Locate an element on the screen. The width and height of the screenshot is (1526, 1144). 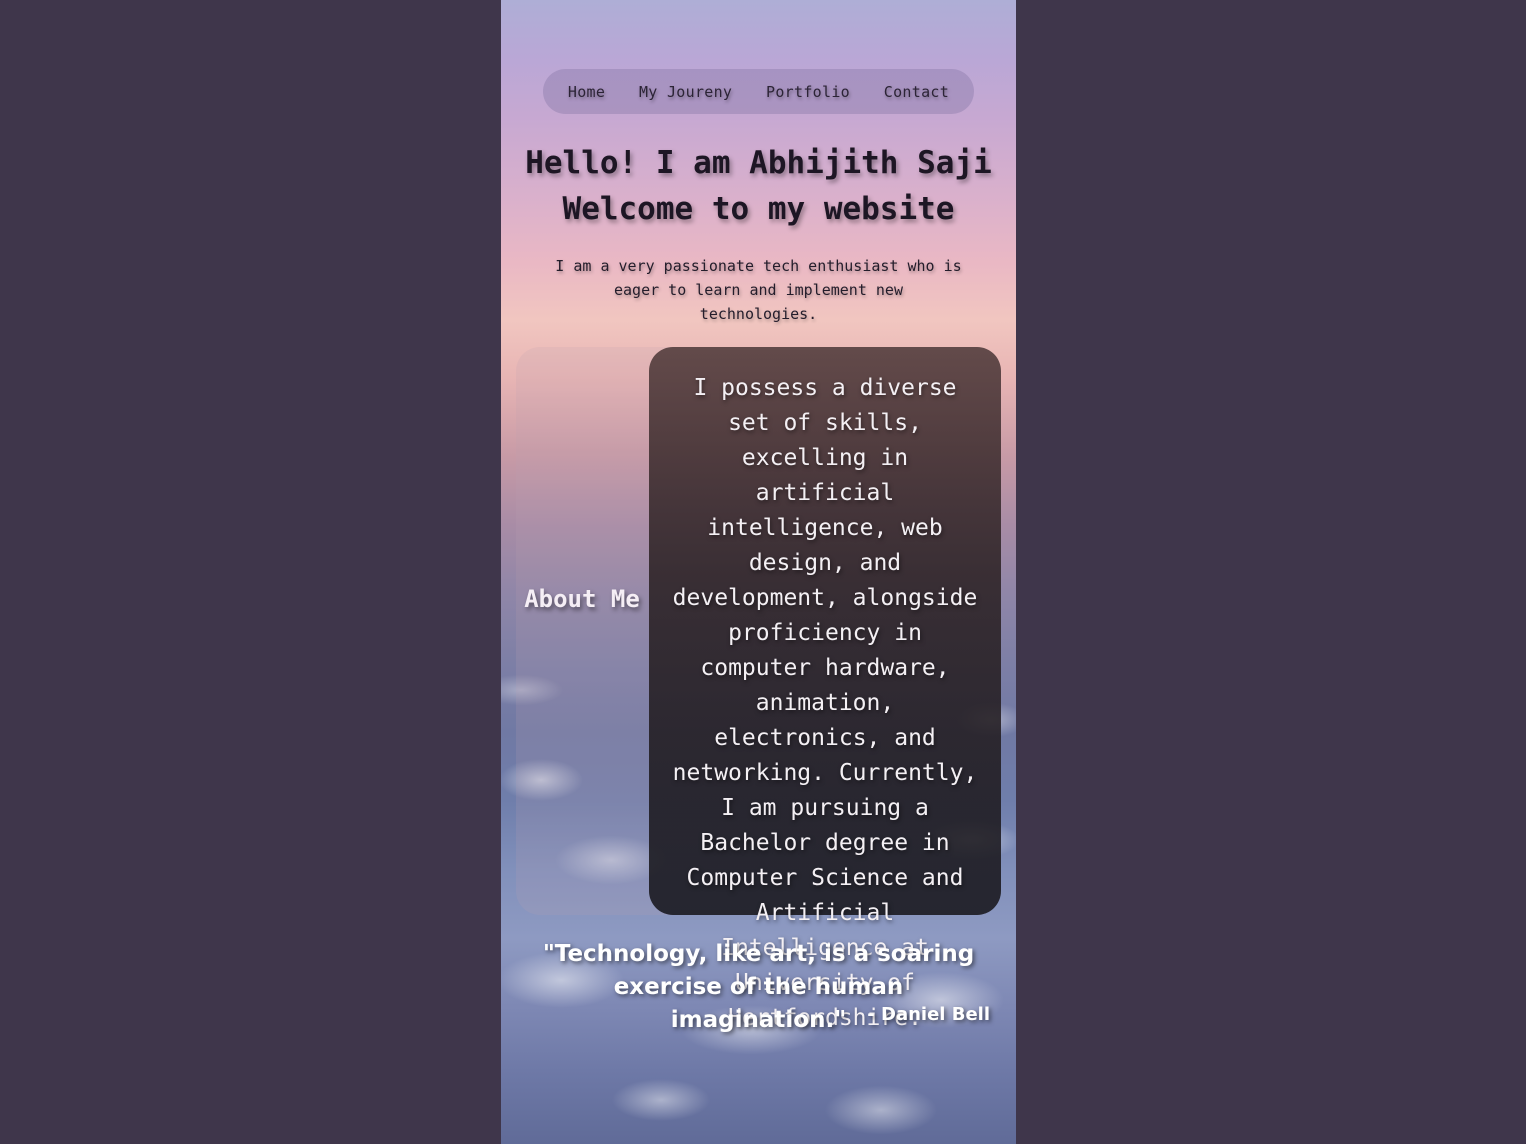
nav-portfolio-link: Portfolio is located at coordinates (808, 92).